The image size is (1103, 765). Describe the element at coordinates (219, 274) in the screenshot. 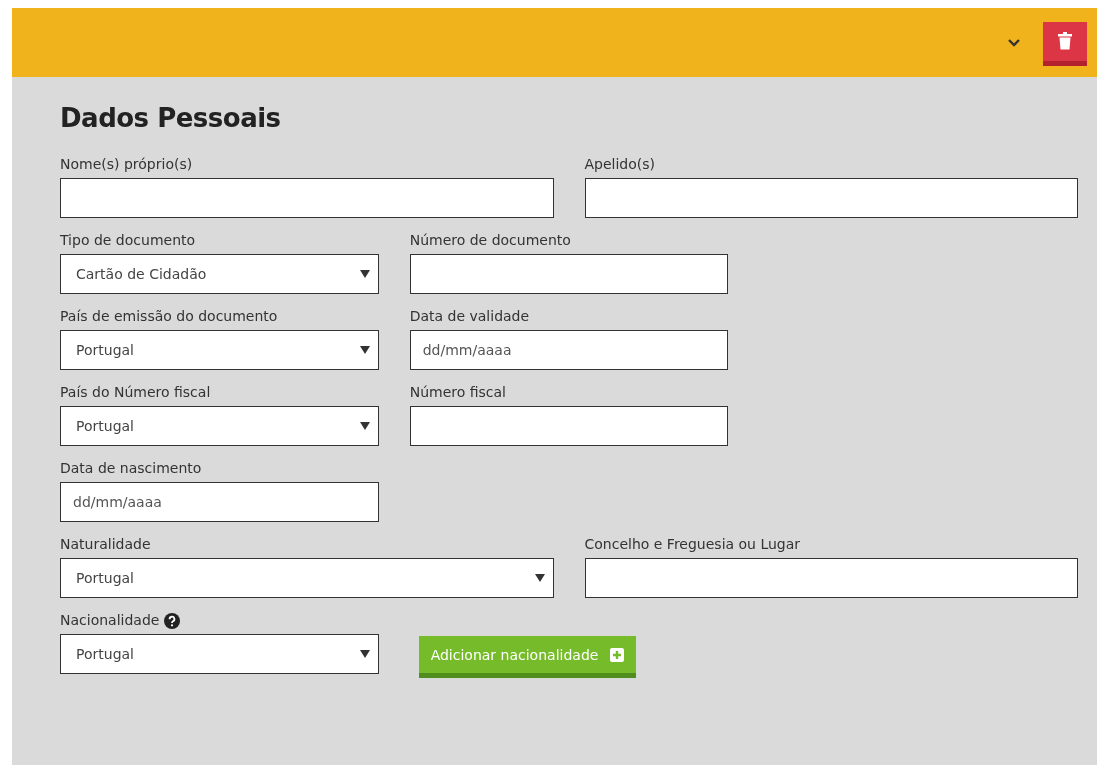

I see `dropdown: Cartão de Cidadão` at that location.